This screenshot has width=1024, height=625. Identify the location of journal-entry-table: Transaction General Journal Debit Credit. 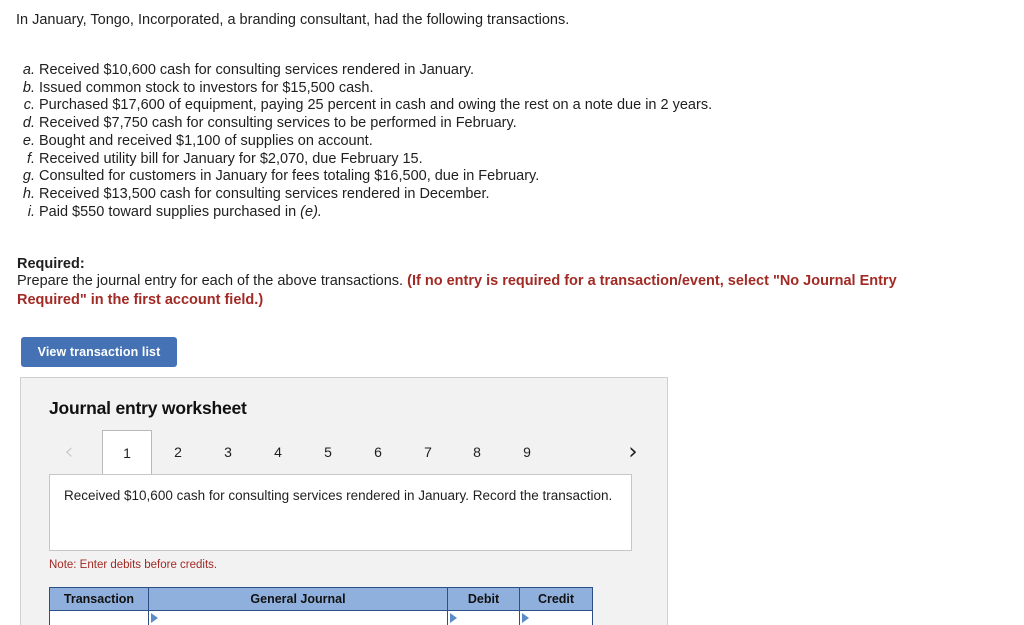
(321, 606).